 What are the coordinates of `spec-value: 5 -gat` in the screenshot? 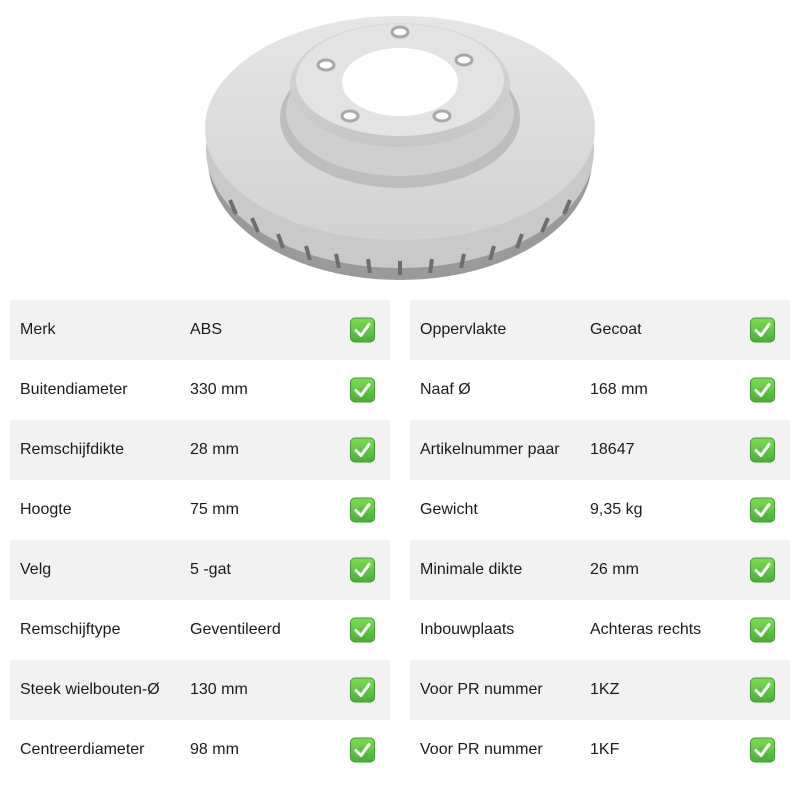 It's located at (210, 569).